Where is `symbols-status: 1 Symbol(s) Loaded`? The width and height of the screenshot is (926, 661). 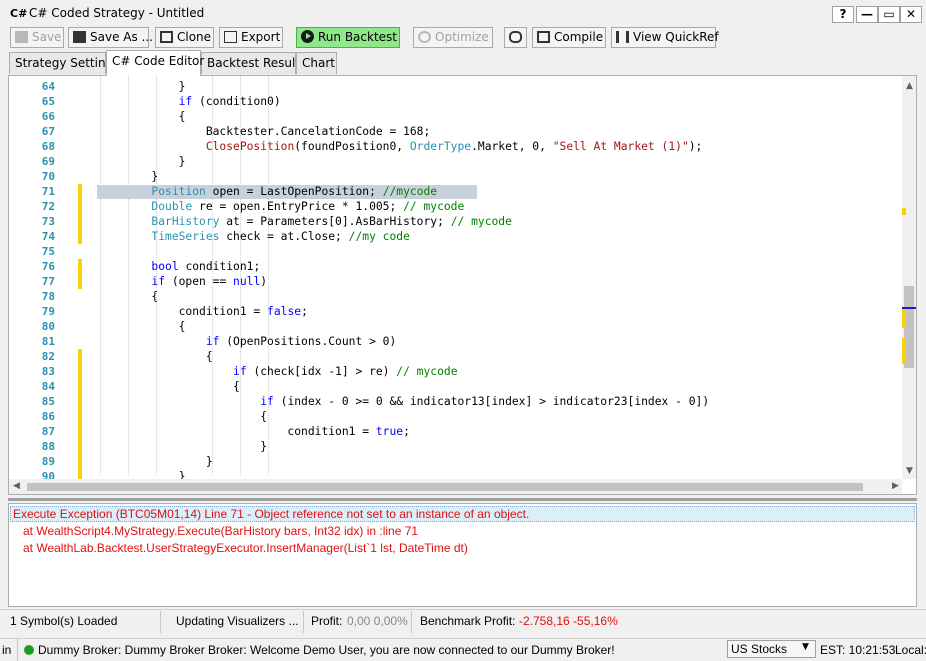 symbols-status: 1 Symbol(s) Loaded is located at coordinates (64, 621).